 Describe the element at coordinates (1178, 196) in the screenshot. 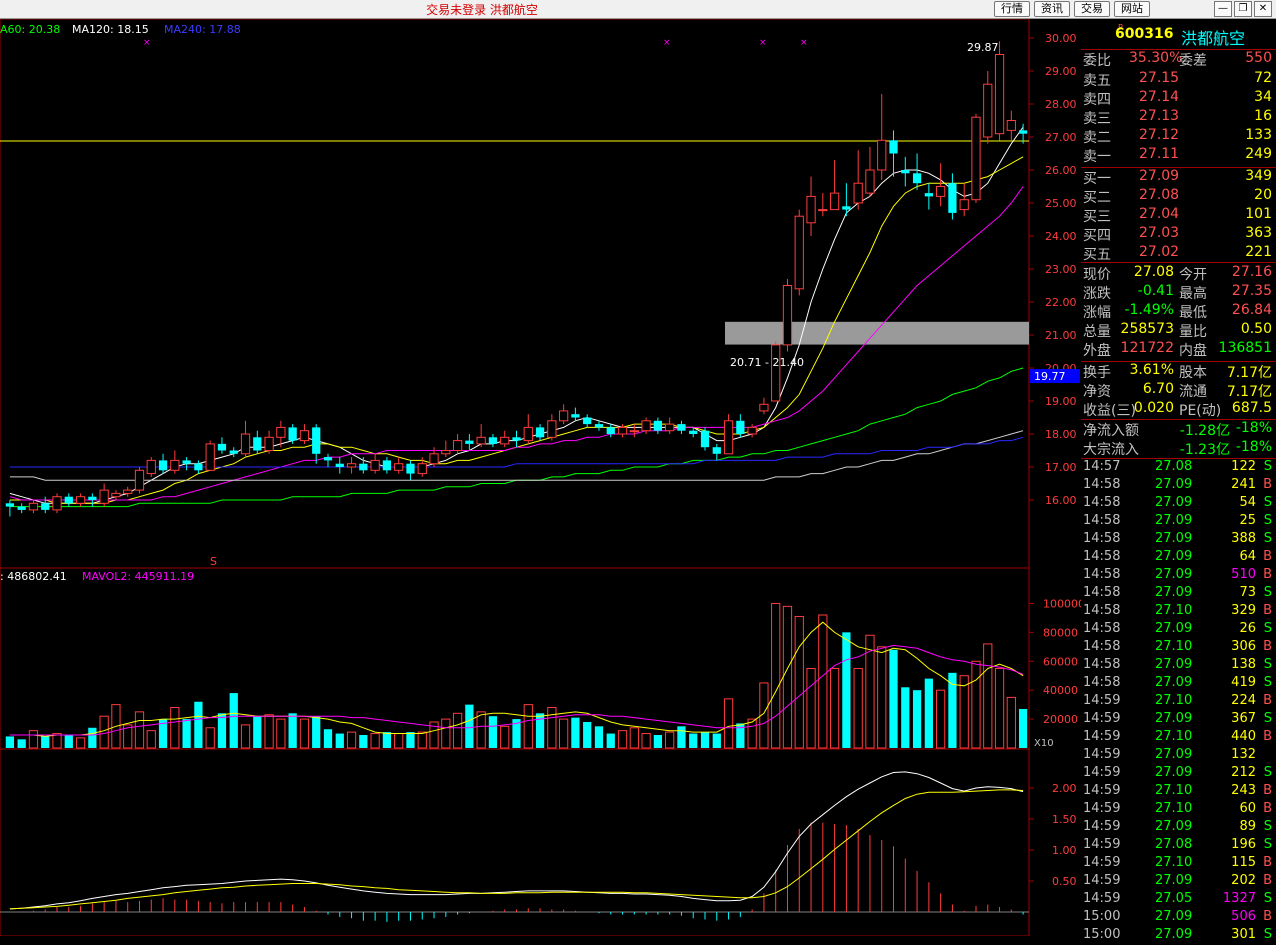

I see `bid-row: 买二 27.08 20` at that location.